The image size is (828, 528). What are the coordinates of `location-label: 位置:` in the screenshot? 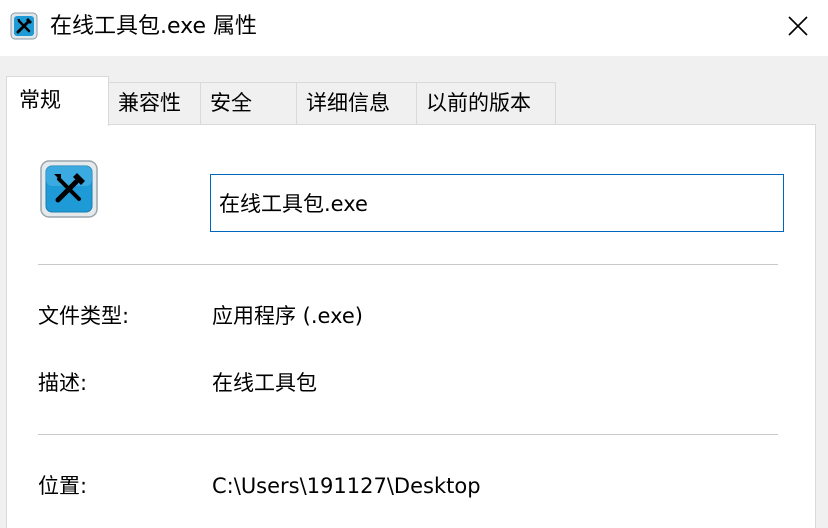 It's located at (63, 486).